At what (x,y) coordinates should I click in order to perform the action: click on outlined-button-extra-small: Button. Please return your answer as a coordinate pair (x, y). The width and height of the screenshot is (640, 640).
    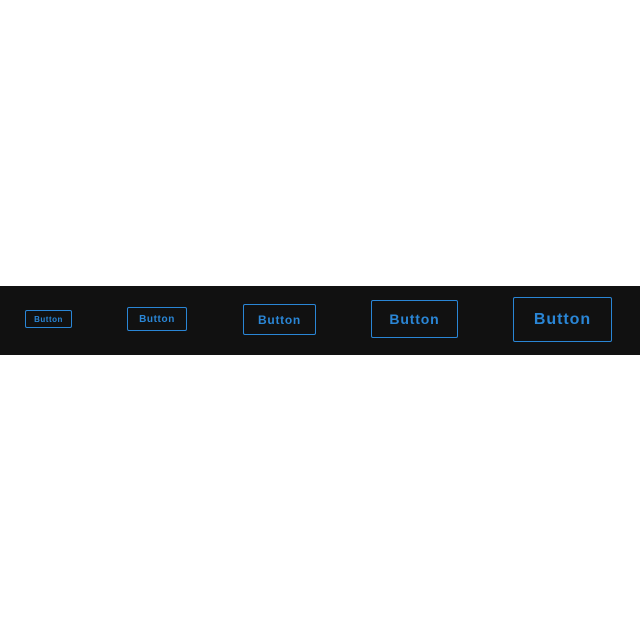
    Looking at the image, I should click on (48, 319).